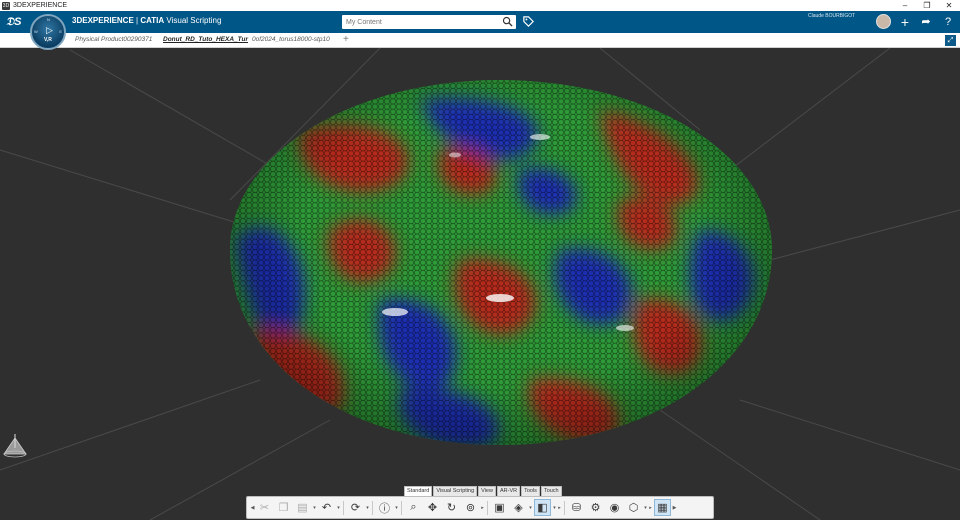  I want to click on user-name: Claude BOURBIGOT, so click(831, 16).